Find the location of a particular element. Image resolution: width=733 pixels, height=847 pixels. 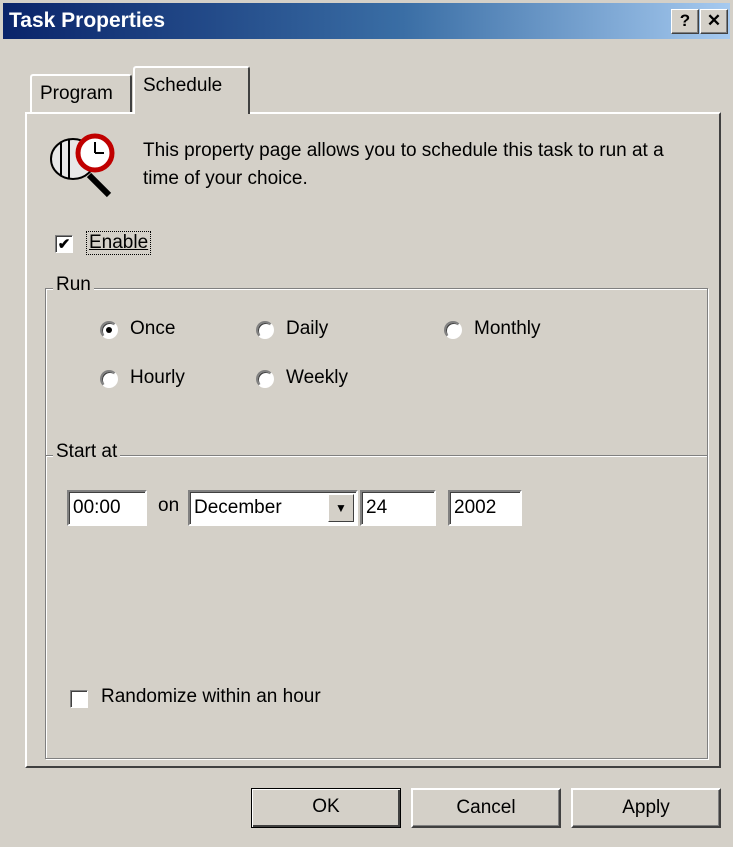

title-bar: Task Properties ? ✕ is located at coordinates (366, 21).